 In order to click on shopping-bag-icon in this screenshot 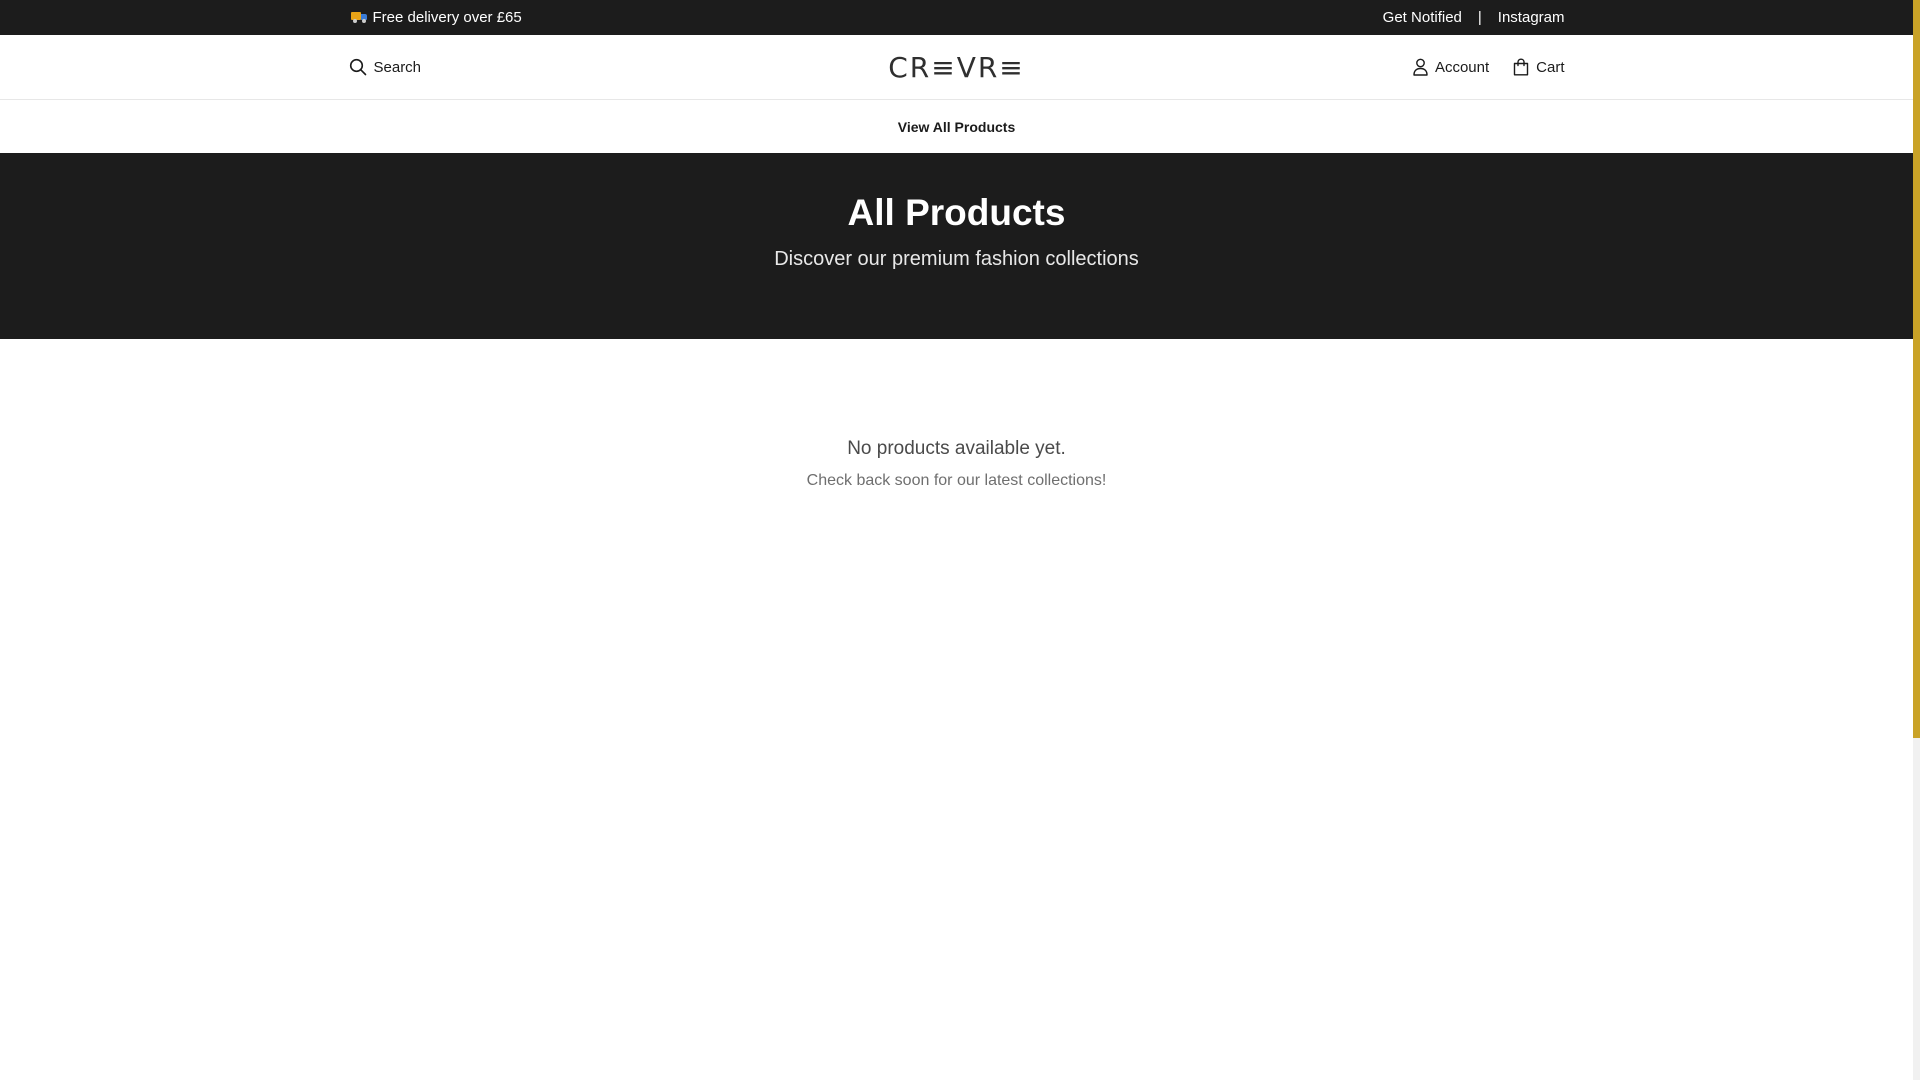, I will do `click(1521, 67)`.